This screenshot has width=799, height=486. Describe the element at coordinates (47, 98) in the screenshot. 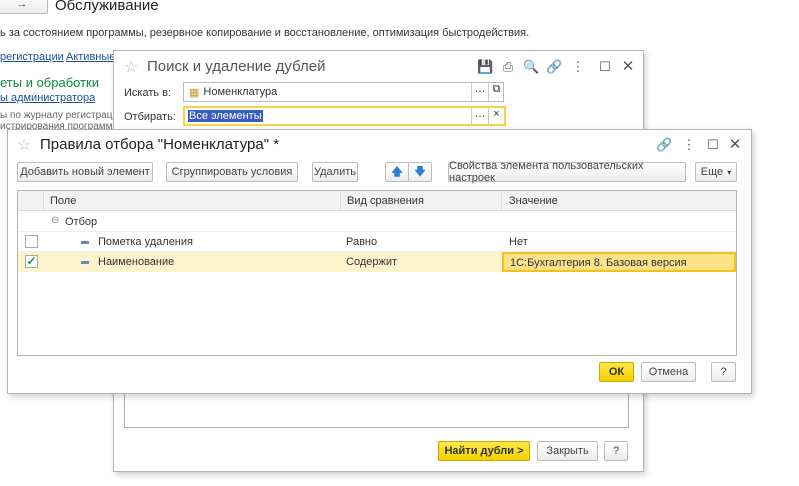

I see `link-admin: ы администратора` at that location.